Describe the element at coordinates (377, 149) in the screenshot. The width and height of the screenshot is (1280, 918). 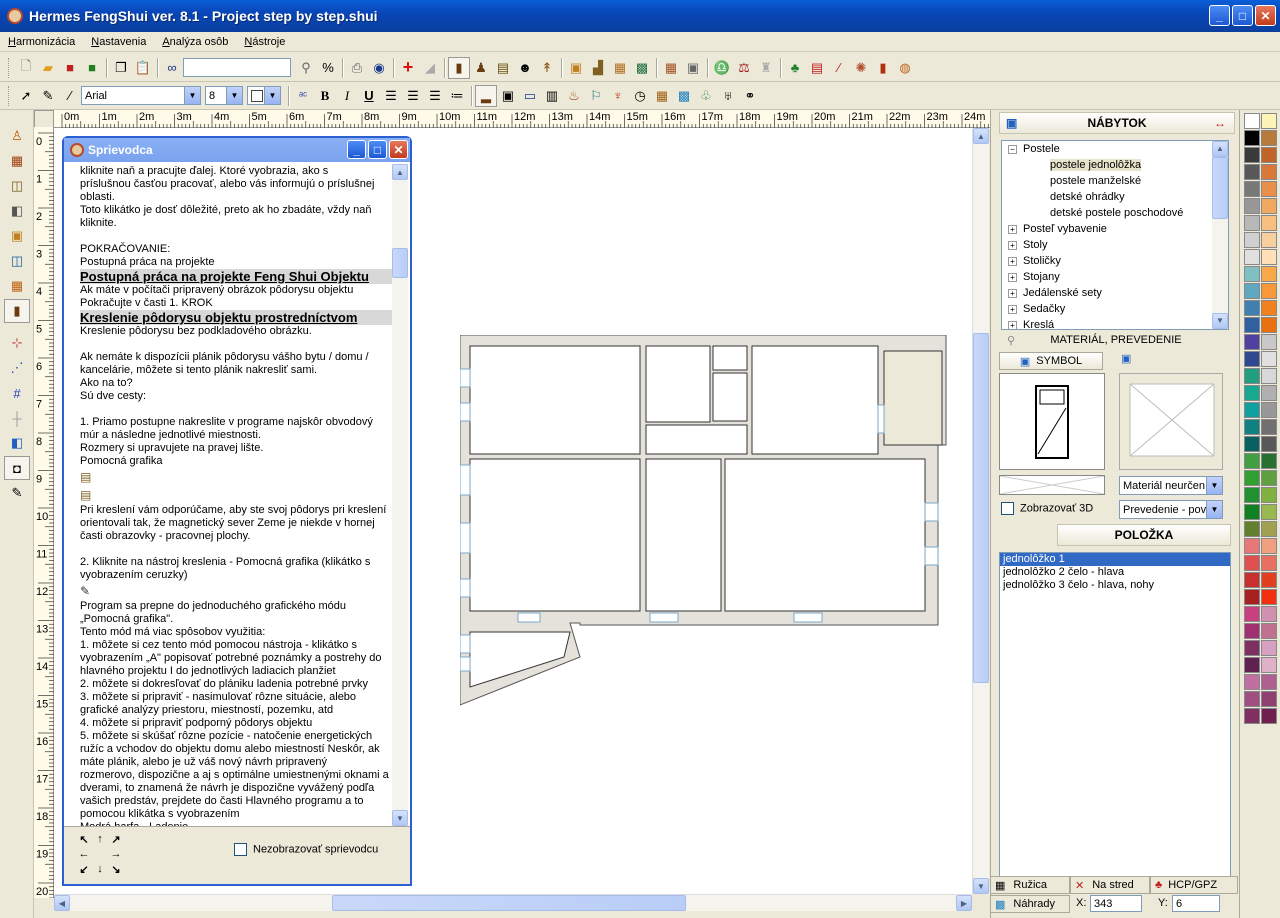
I see `wizard-maximize-button: □` at that location.